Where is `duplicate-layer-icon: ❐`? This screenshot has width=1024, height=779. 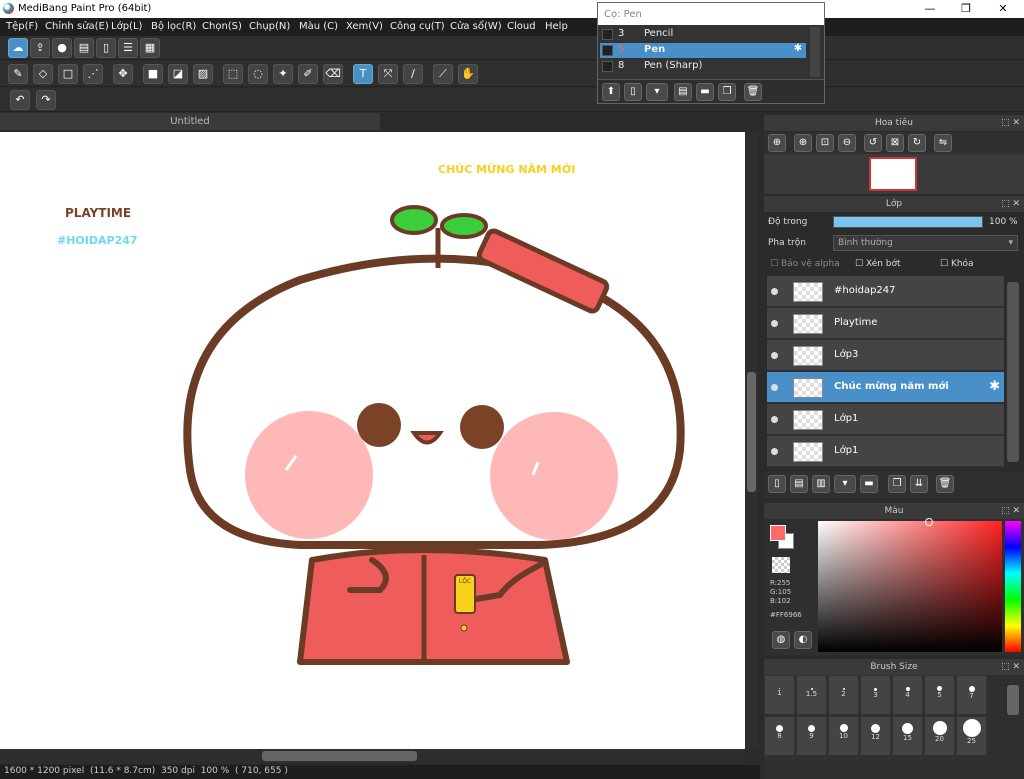
duplicate-layer-icon: ❐ is located at coordinates (897, 484).